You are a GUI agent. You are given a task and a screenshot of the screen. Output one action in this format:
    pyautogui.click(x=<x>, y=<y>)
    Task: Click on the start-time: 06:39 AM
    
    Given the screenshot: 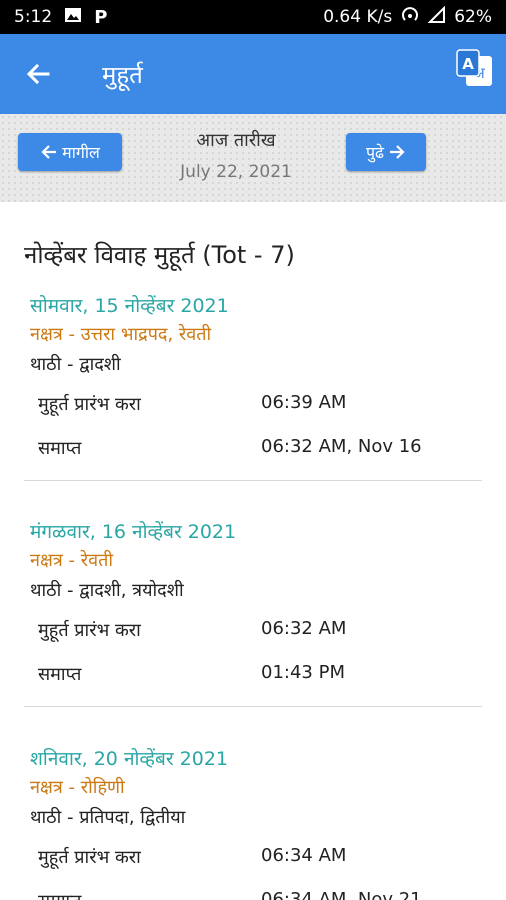 What is the action you would take?
    pyautogui.click(x=304, y=402)
    